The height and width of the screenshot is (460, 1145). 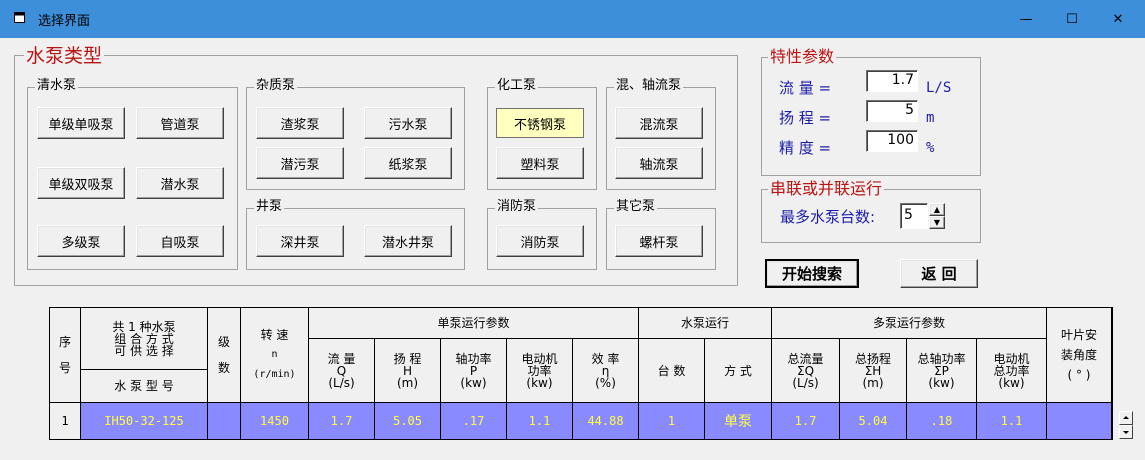 I want to click on header-head-1: 扬 程, so click(x=407, y=358).